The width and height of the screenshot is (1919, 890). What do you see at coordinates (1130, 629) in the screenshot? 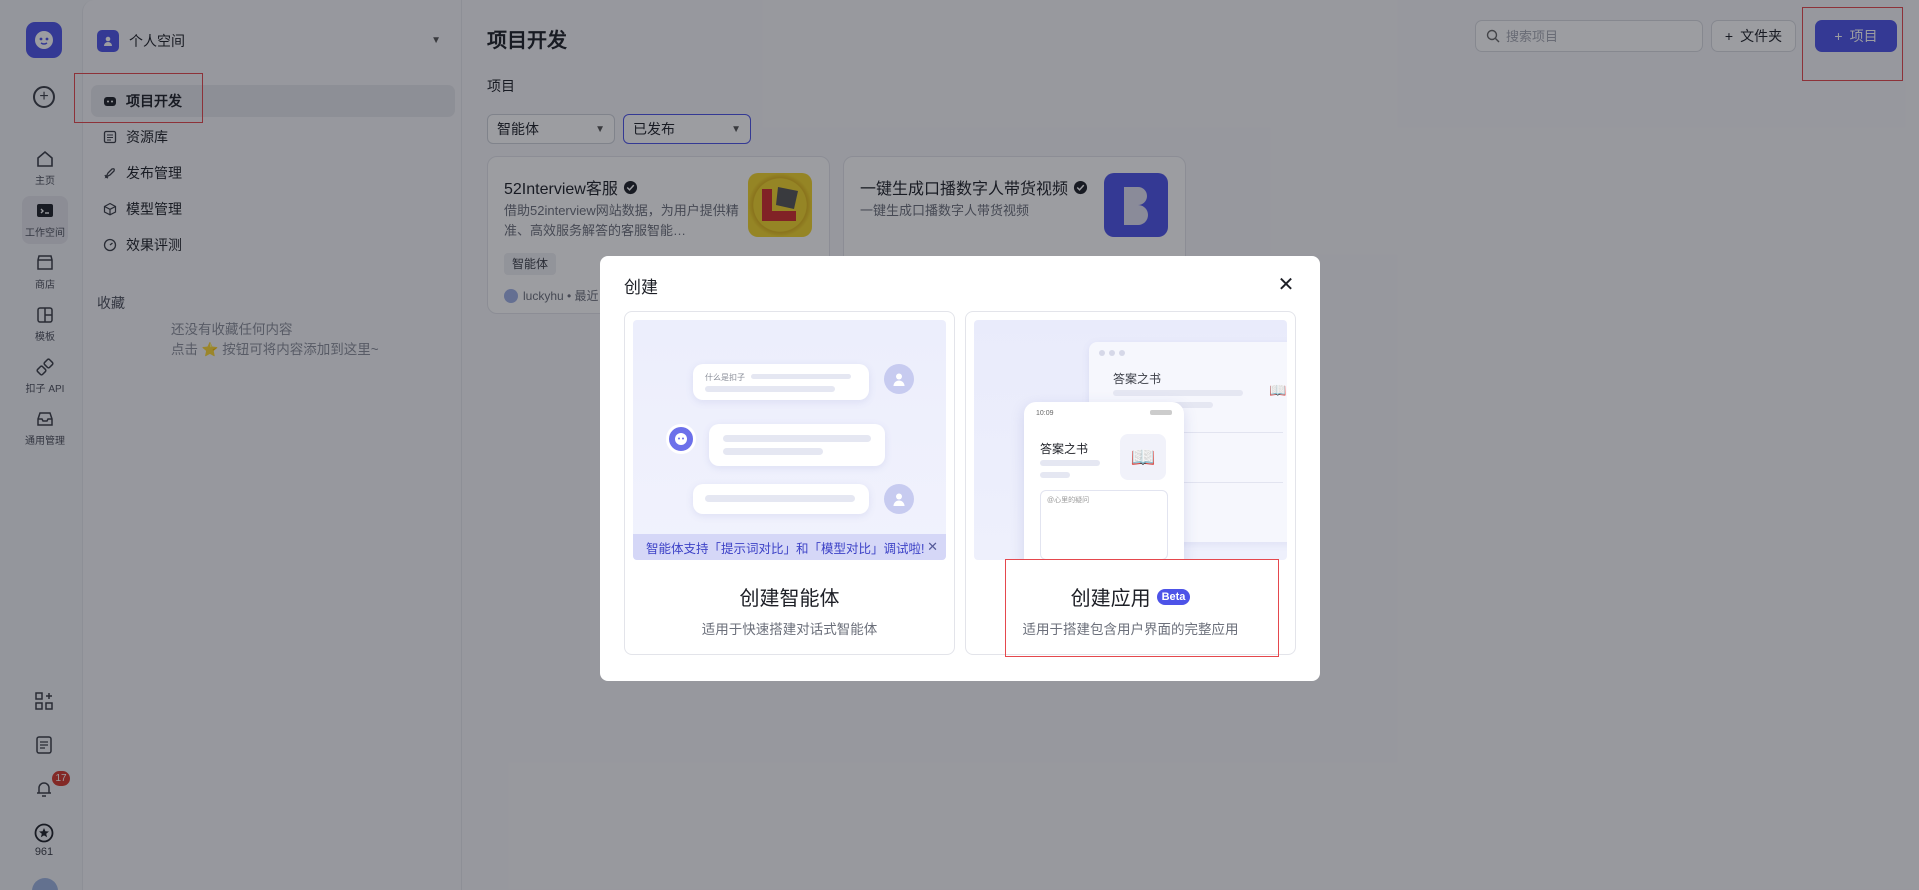
I see `option-description: 适用于搭建包含用户界面的完整应用` at bounding box center [1130, 629].